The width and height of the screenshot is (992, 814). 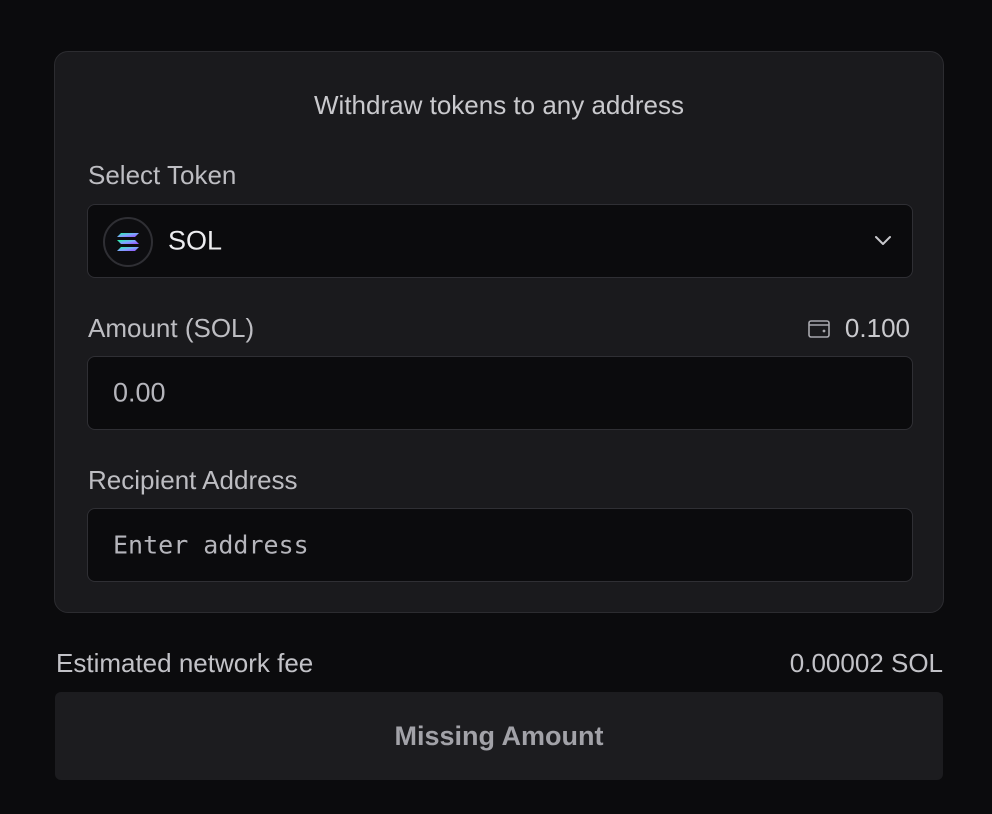 I want to click on token-select-dropdown: SOL, so click(x=500, y=241).